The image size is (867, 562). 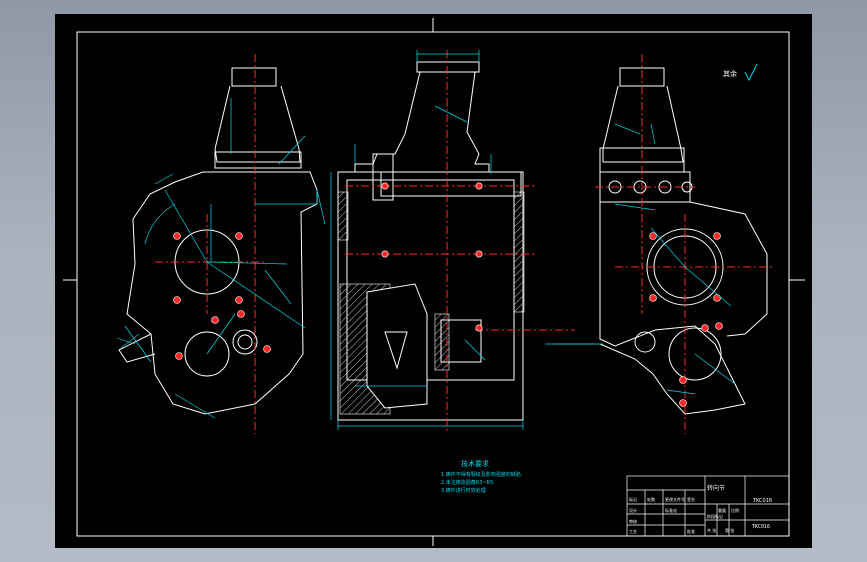 I want to click on right-bolt-holes, so click(x=686, y=319).